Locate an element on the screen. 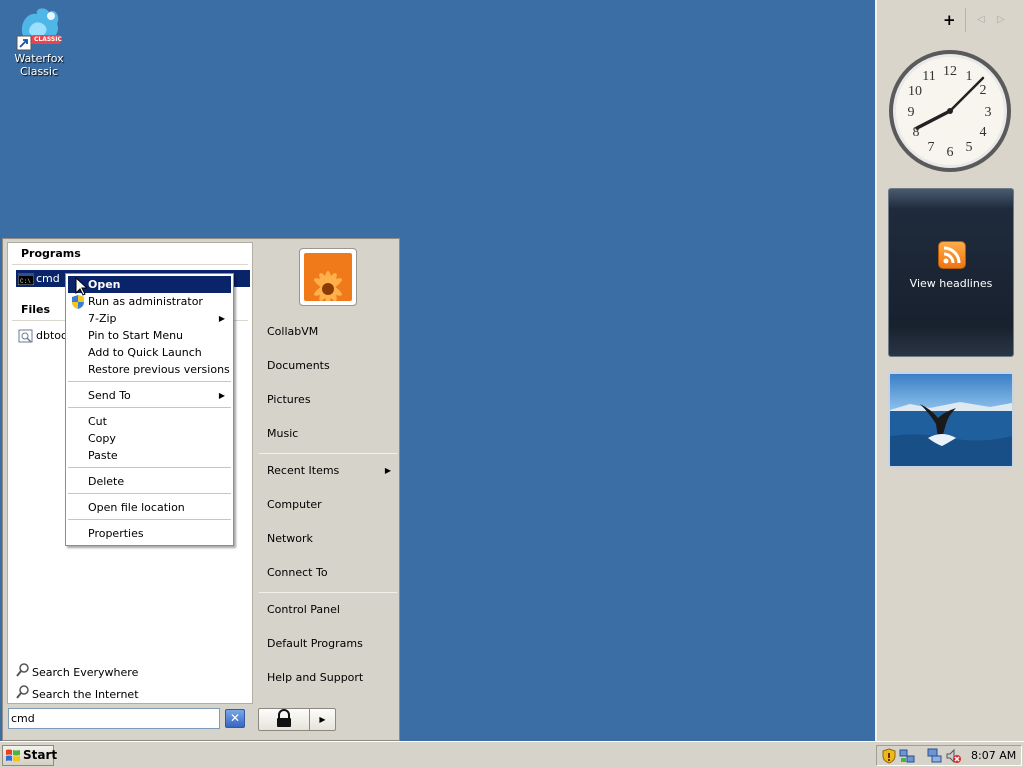 The height and width of the screenshot is (768, 1024). lock-icon is located at coordinates (284, 718).